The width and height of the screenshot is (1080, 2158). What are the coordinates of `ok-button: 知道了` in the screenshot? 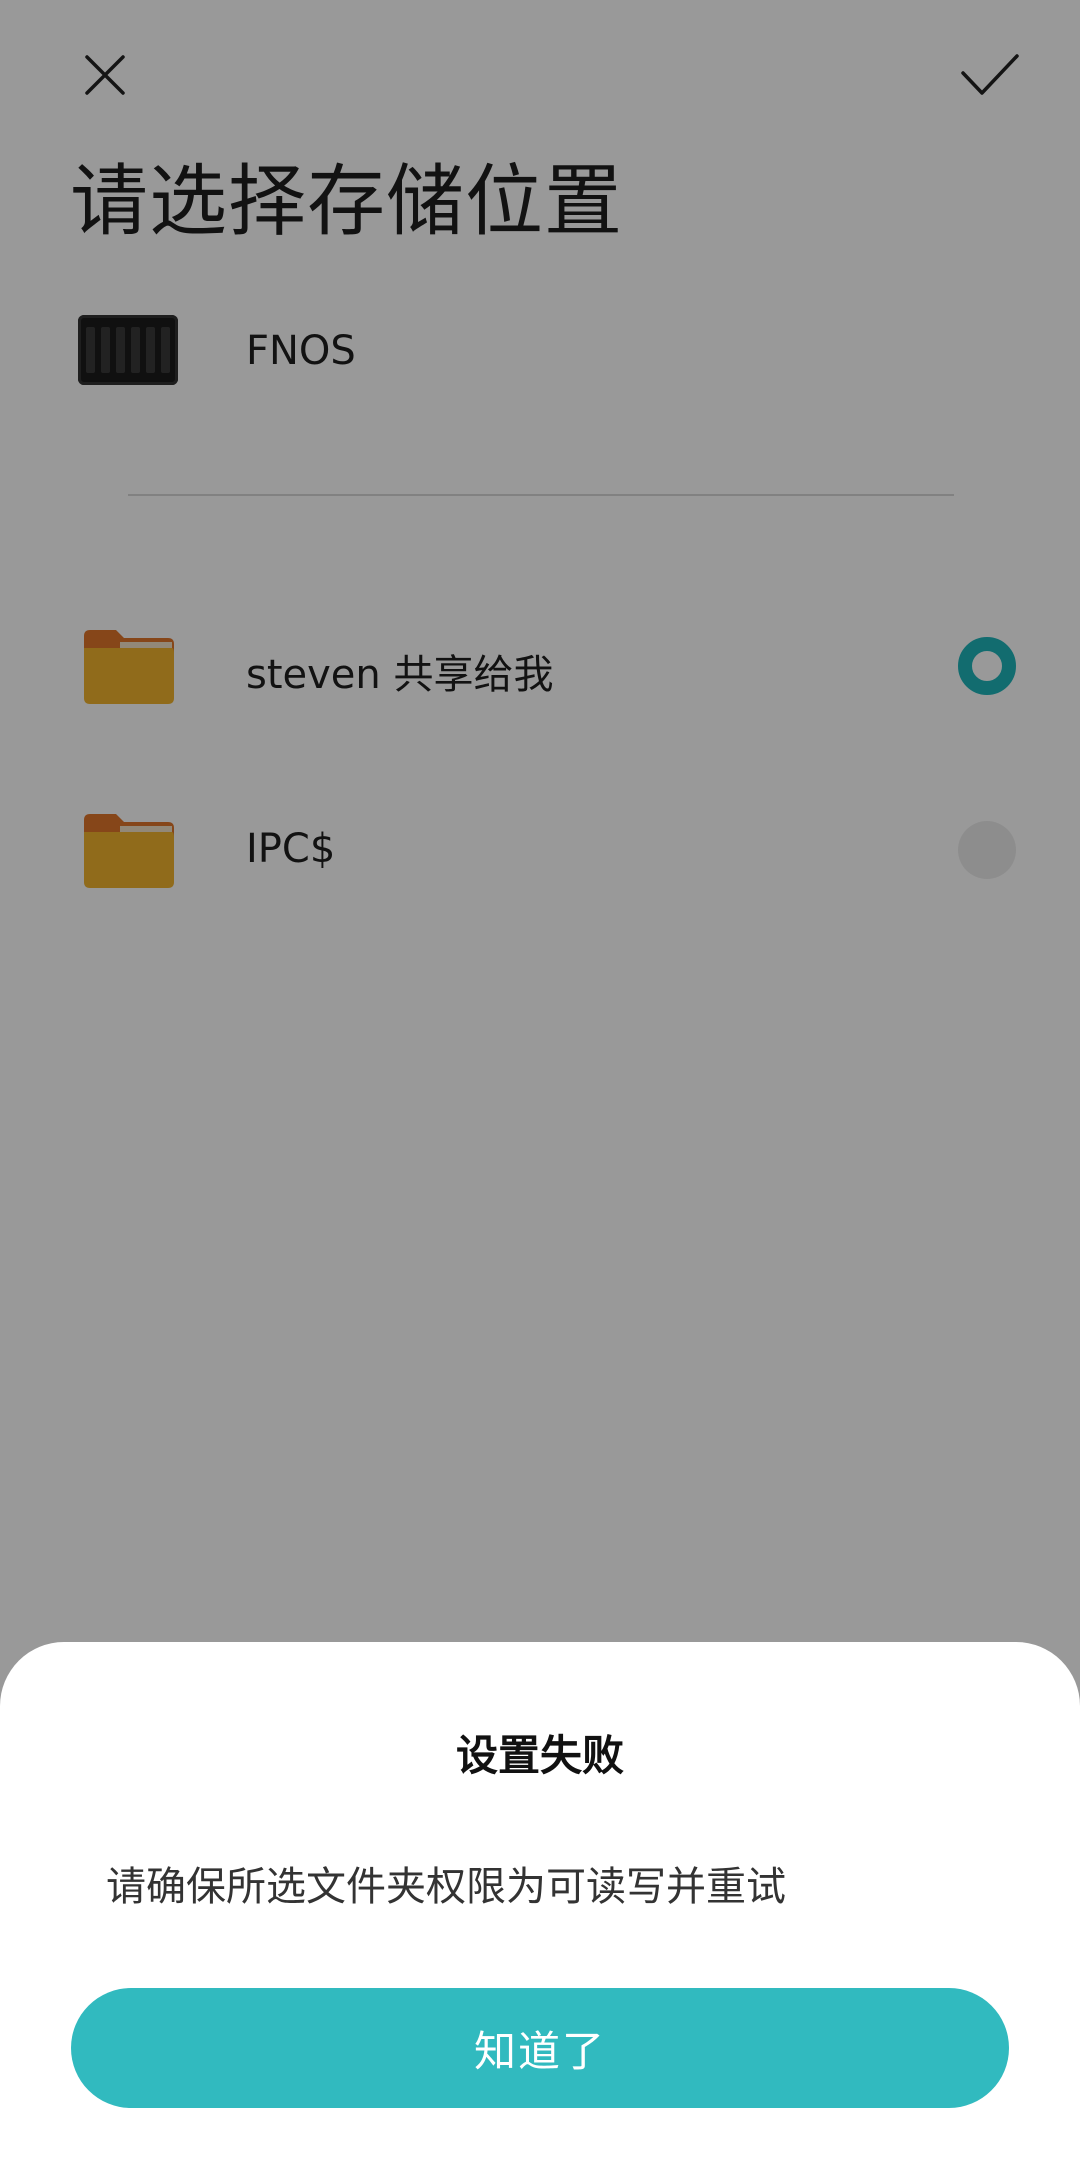 It's located at (540, 2048).